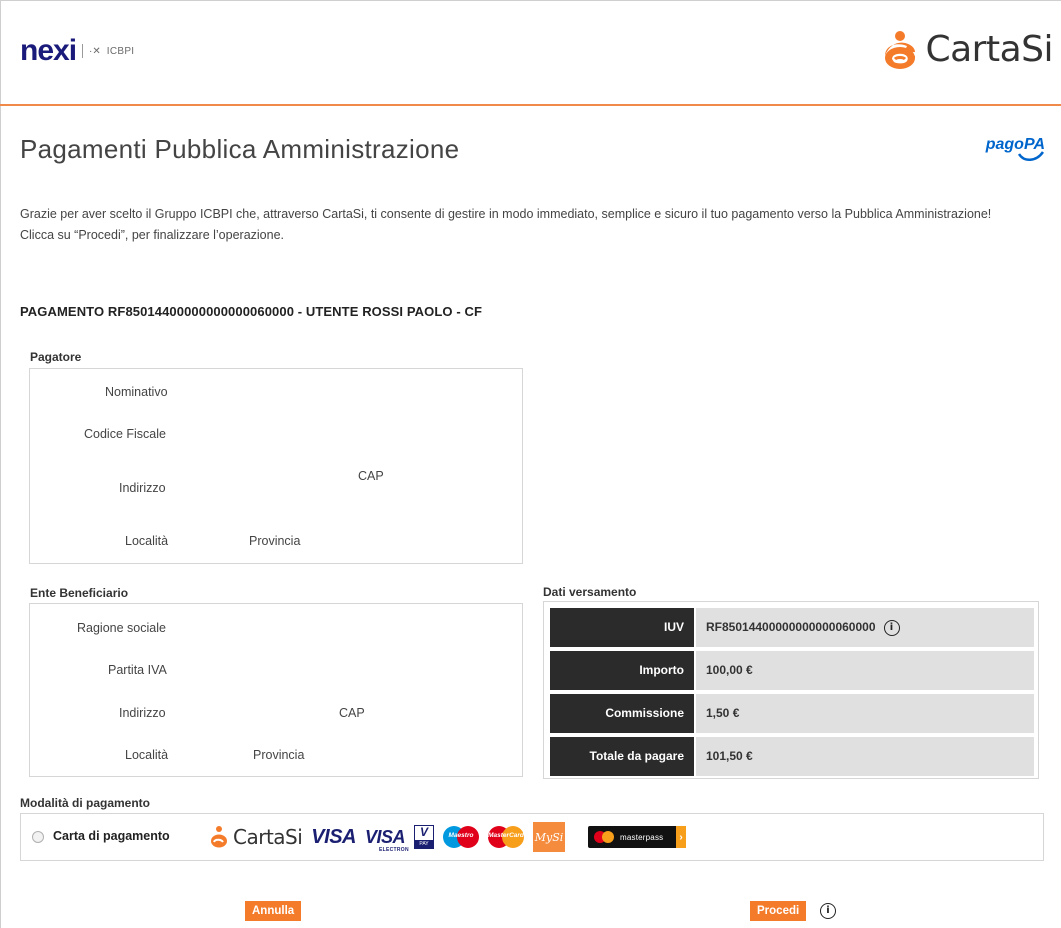 The height and width of the screenshot is (928, 1061). Describe the element at coordinates (136, 392) in the screenshot. I see `nominativo-label: Nominativo` at that location.